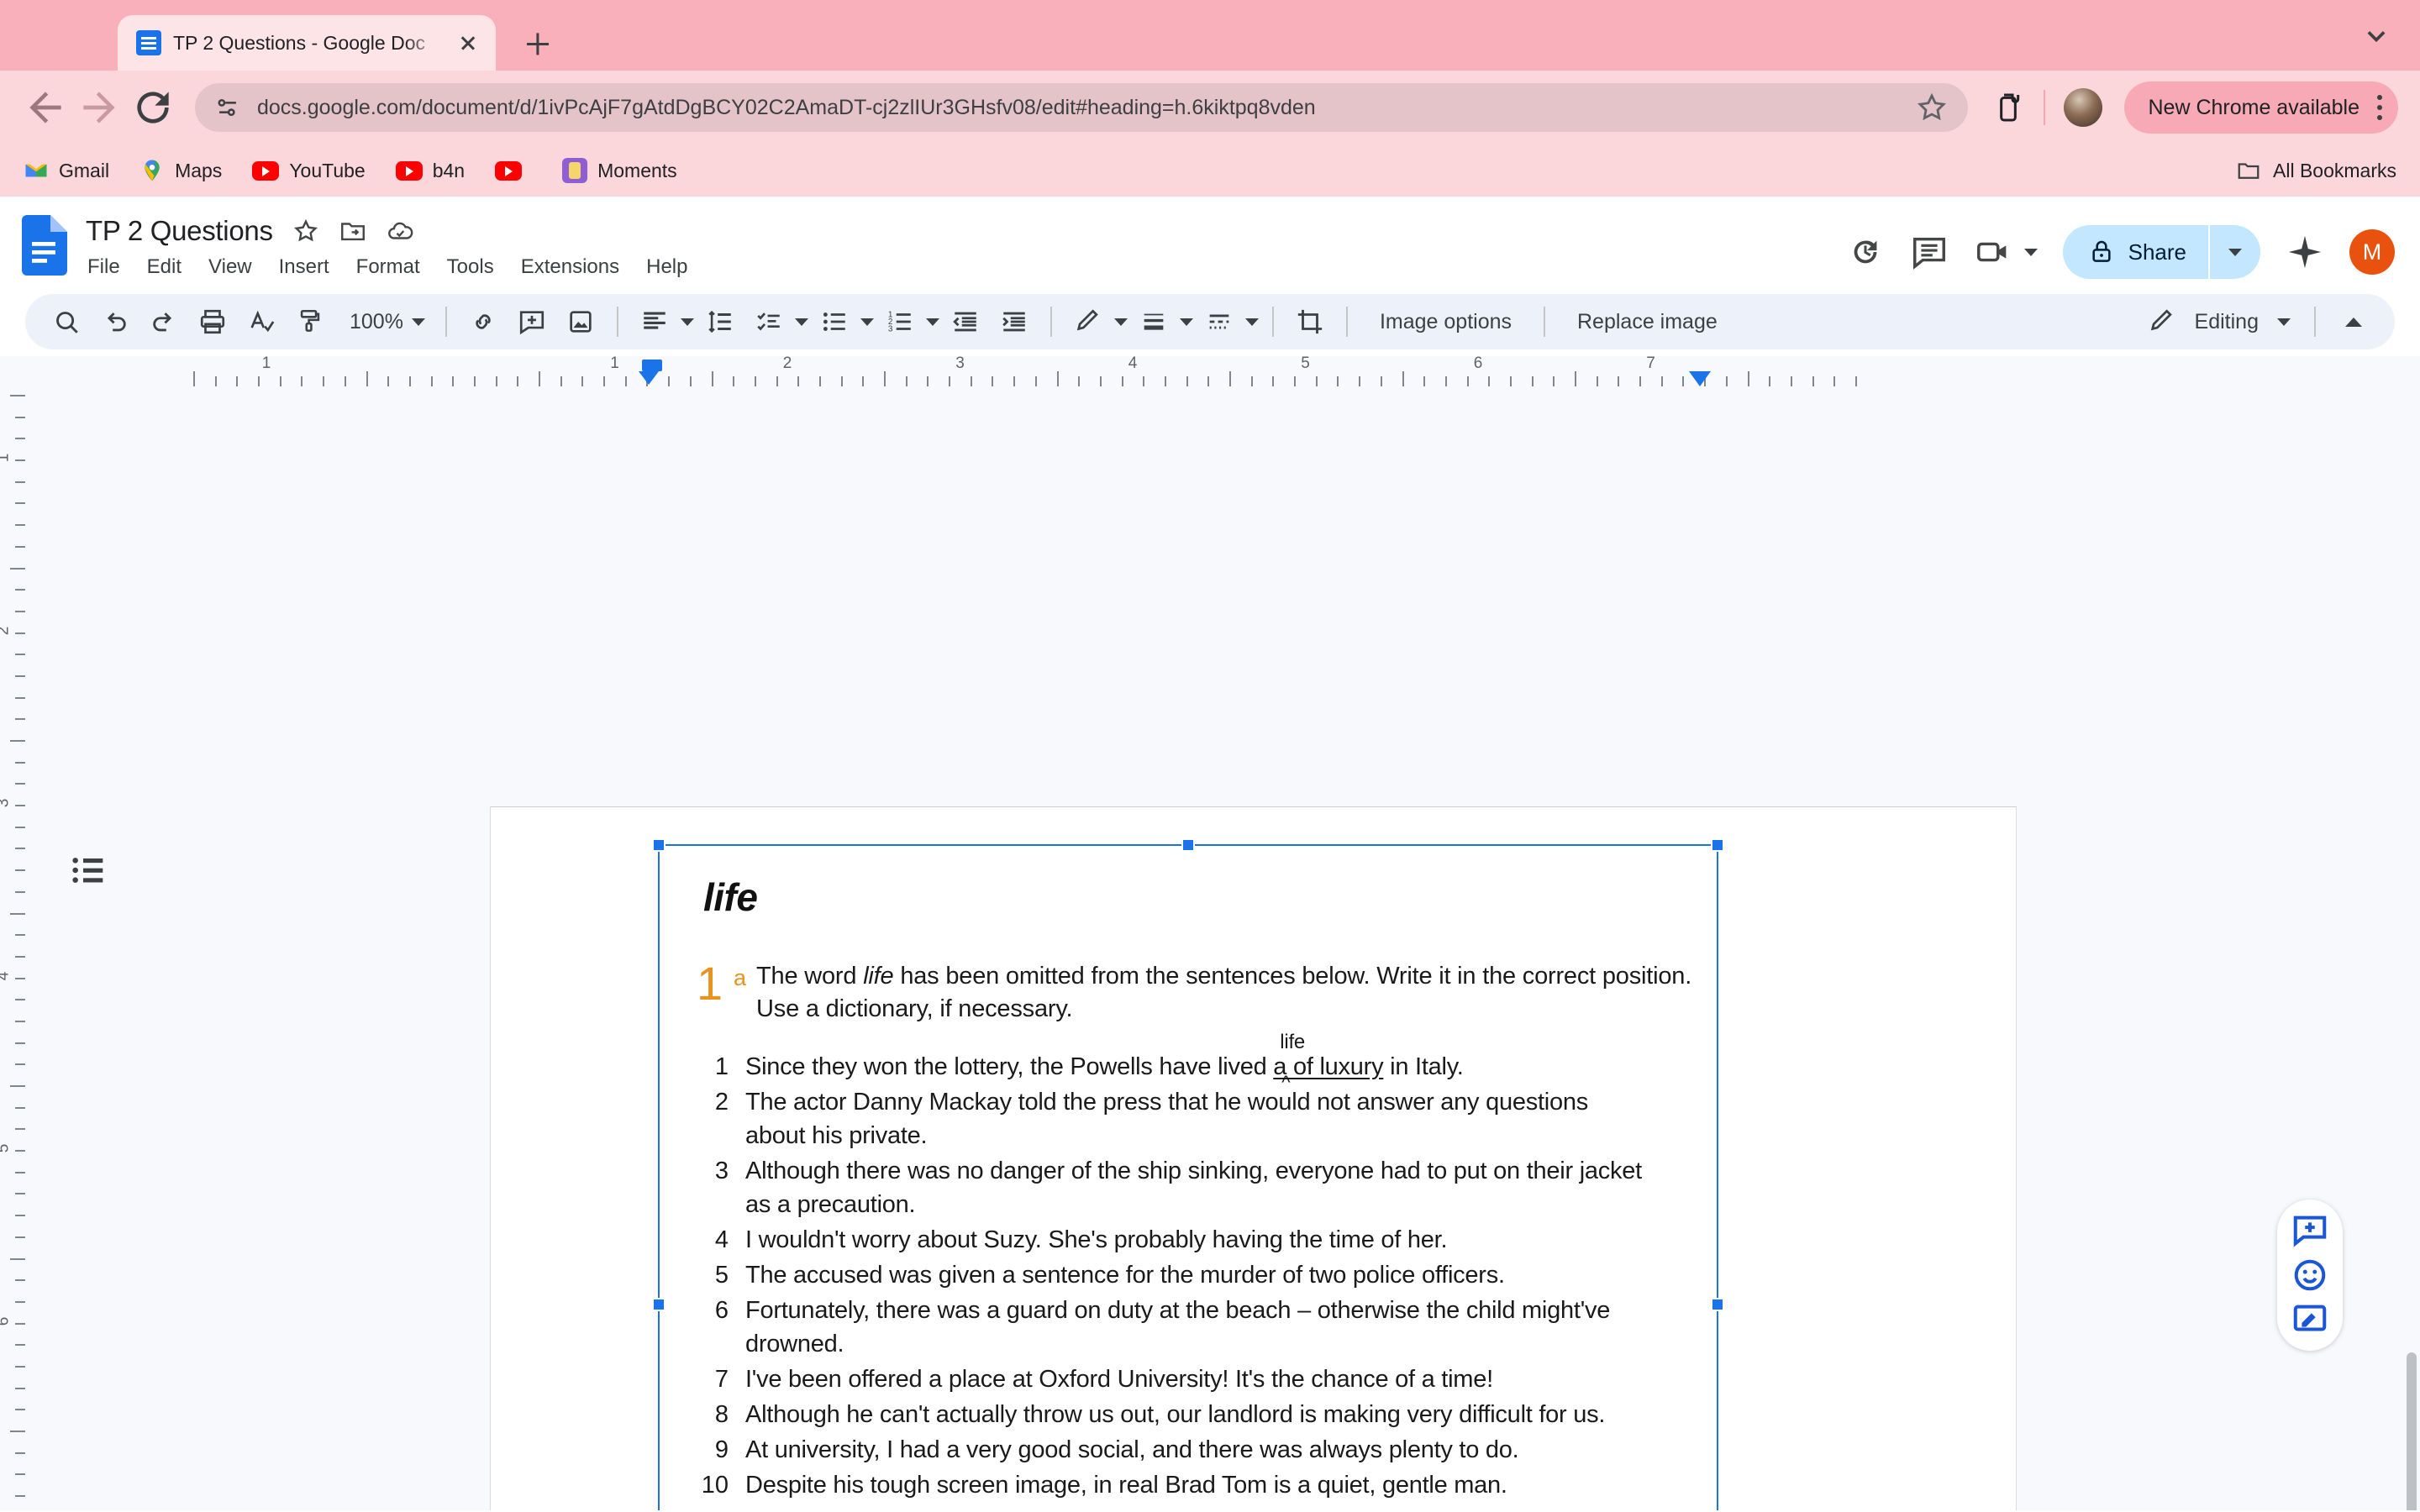  What do you see at coordinates (2310, 1275) in the screenshot?
I see `add-reaction-icon` at bounding box center [2310, 1275].